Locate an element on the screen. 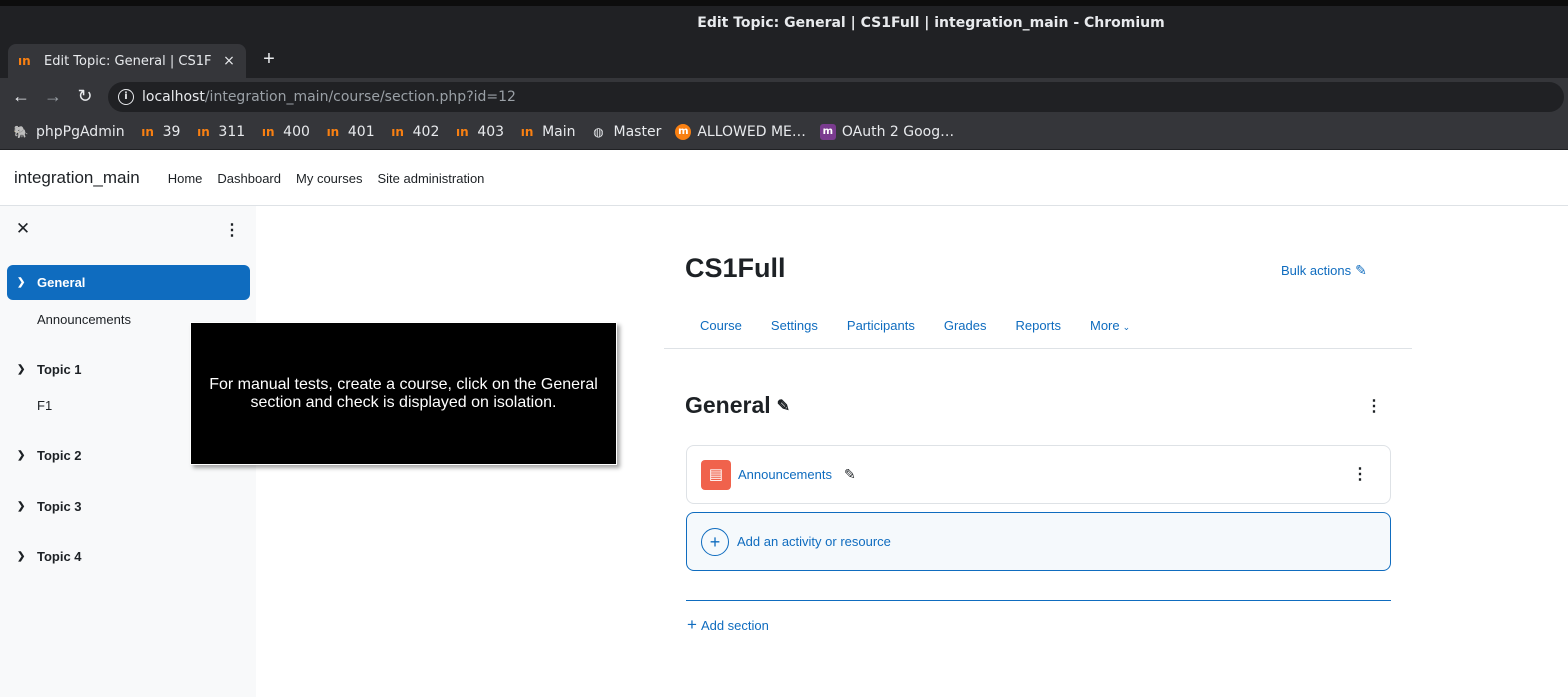  bookmark-400: ın 400 is located at coordinates (284, 132).